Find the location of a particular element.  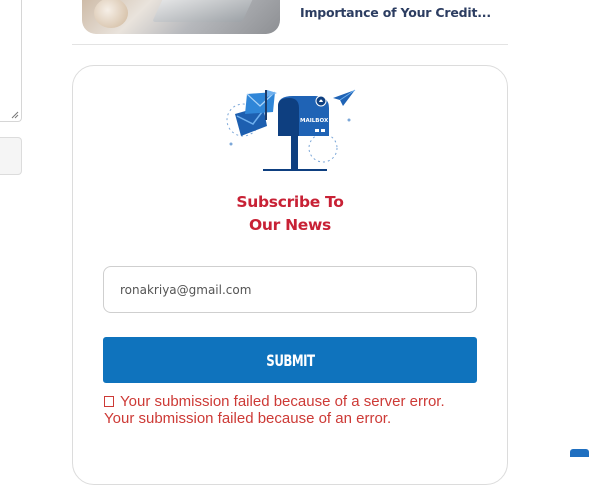

related-post-thumbnail is located at coordinates (181, 17).